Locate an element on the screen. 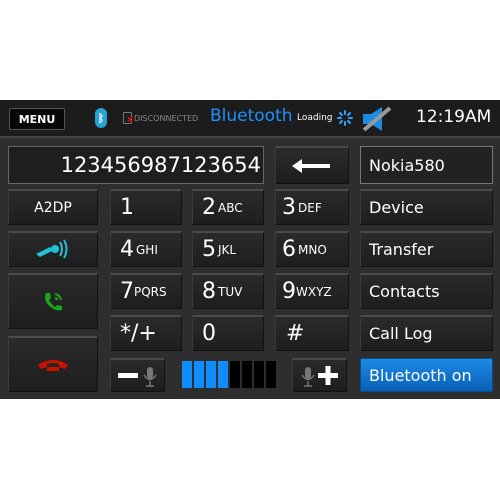  key-digit: 8 is located at coordinates (209, 291).